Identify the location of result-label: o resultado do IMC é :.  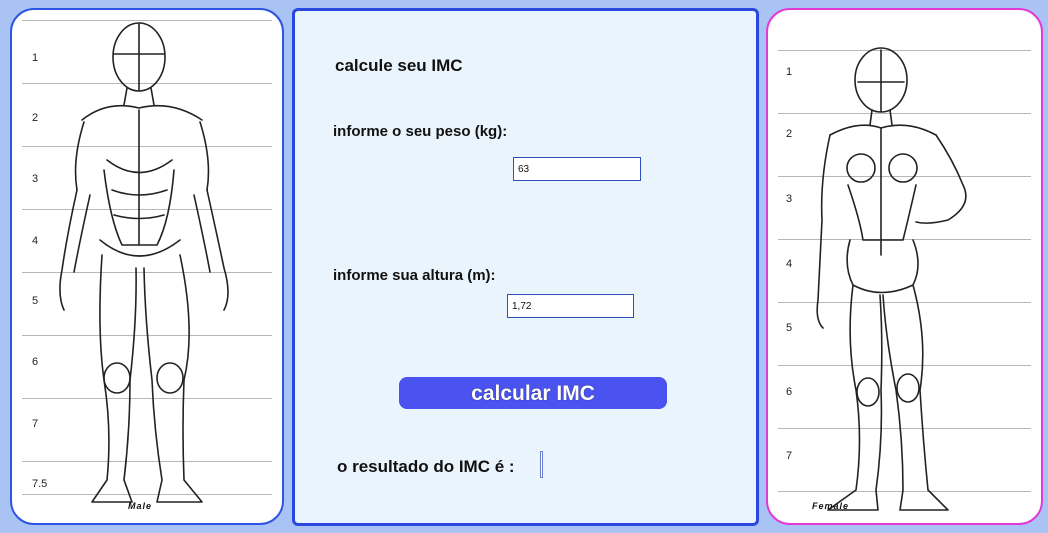
(426, 466).